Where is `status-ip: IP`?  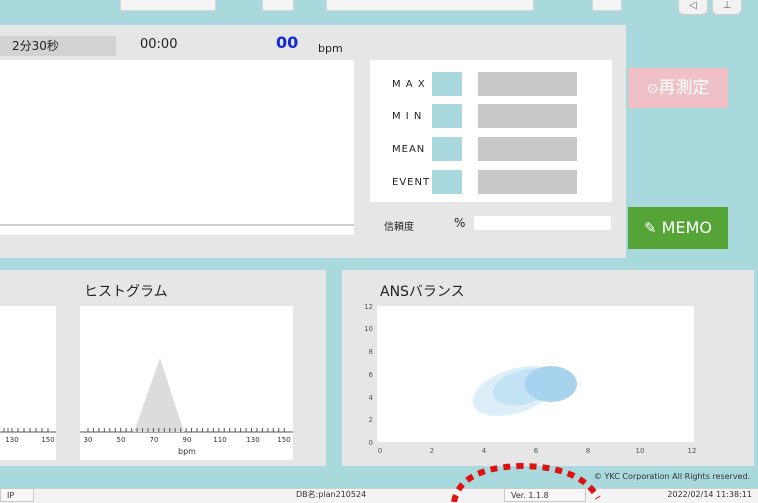
status-ip: IP is located at coordinates (17, 495).